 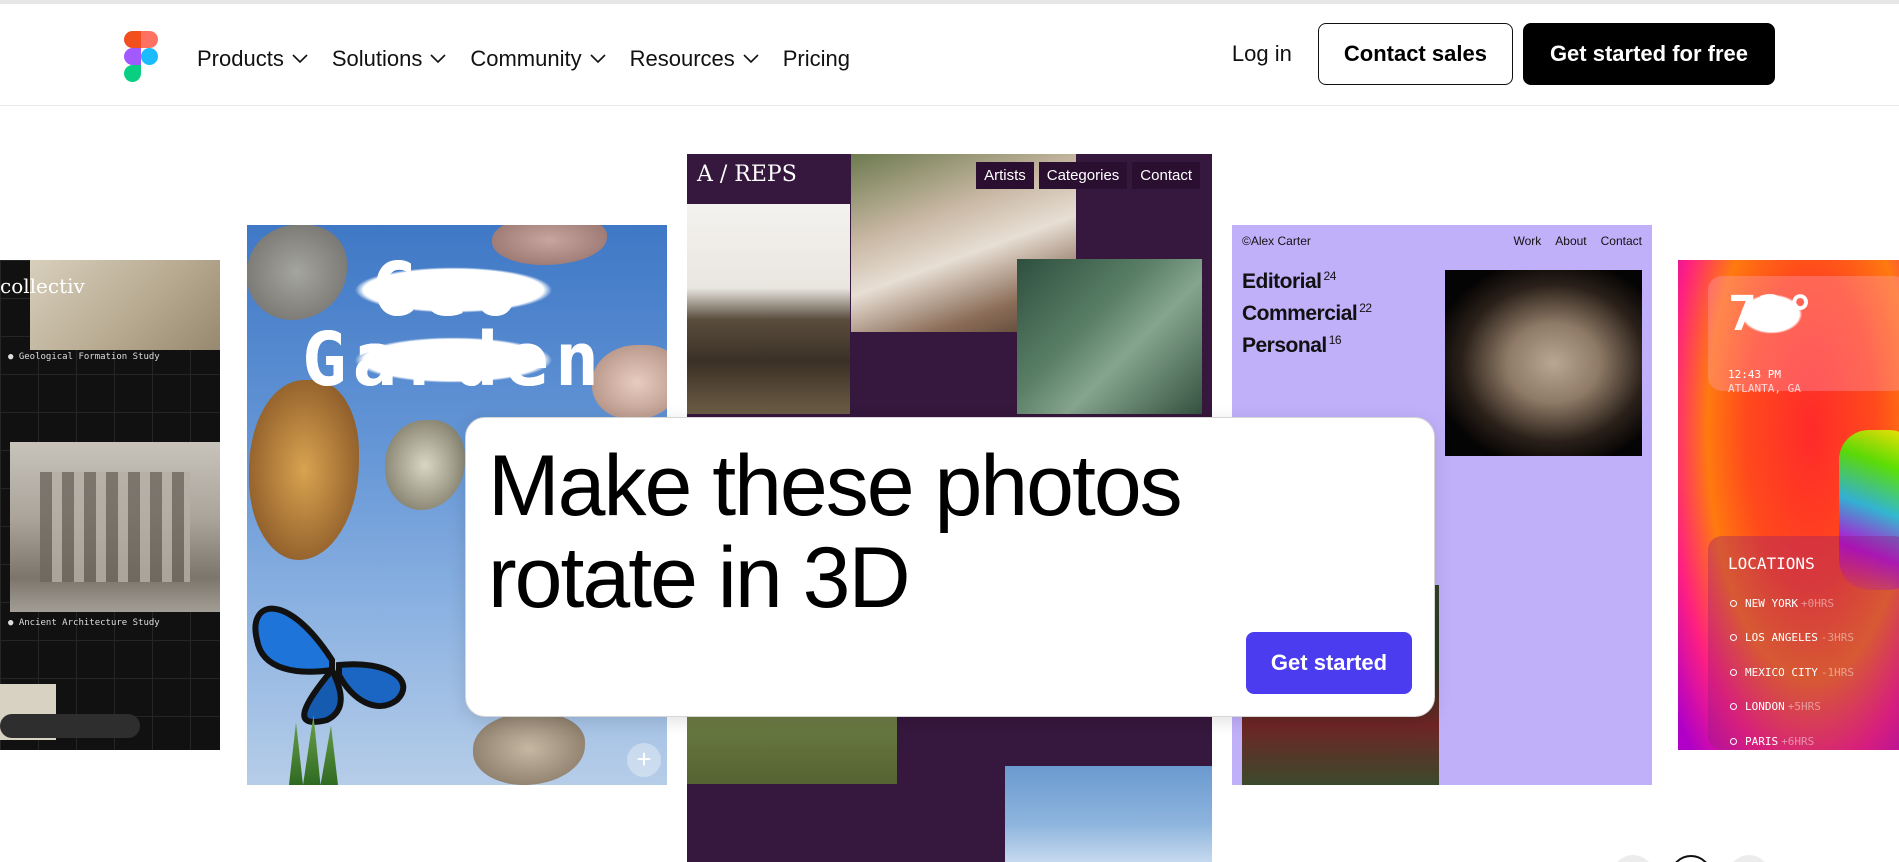 I want to click on category-item: Editorial 24, so click(x=1307, y=279).